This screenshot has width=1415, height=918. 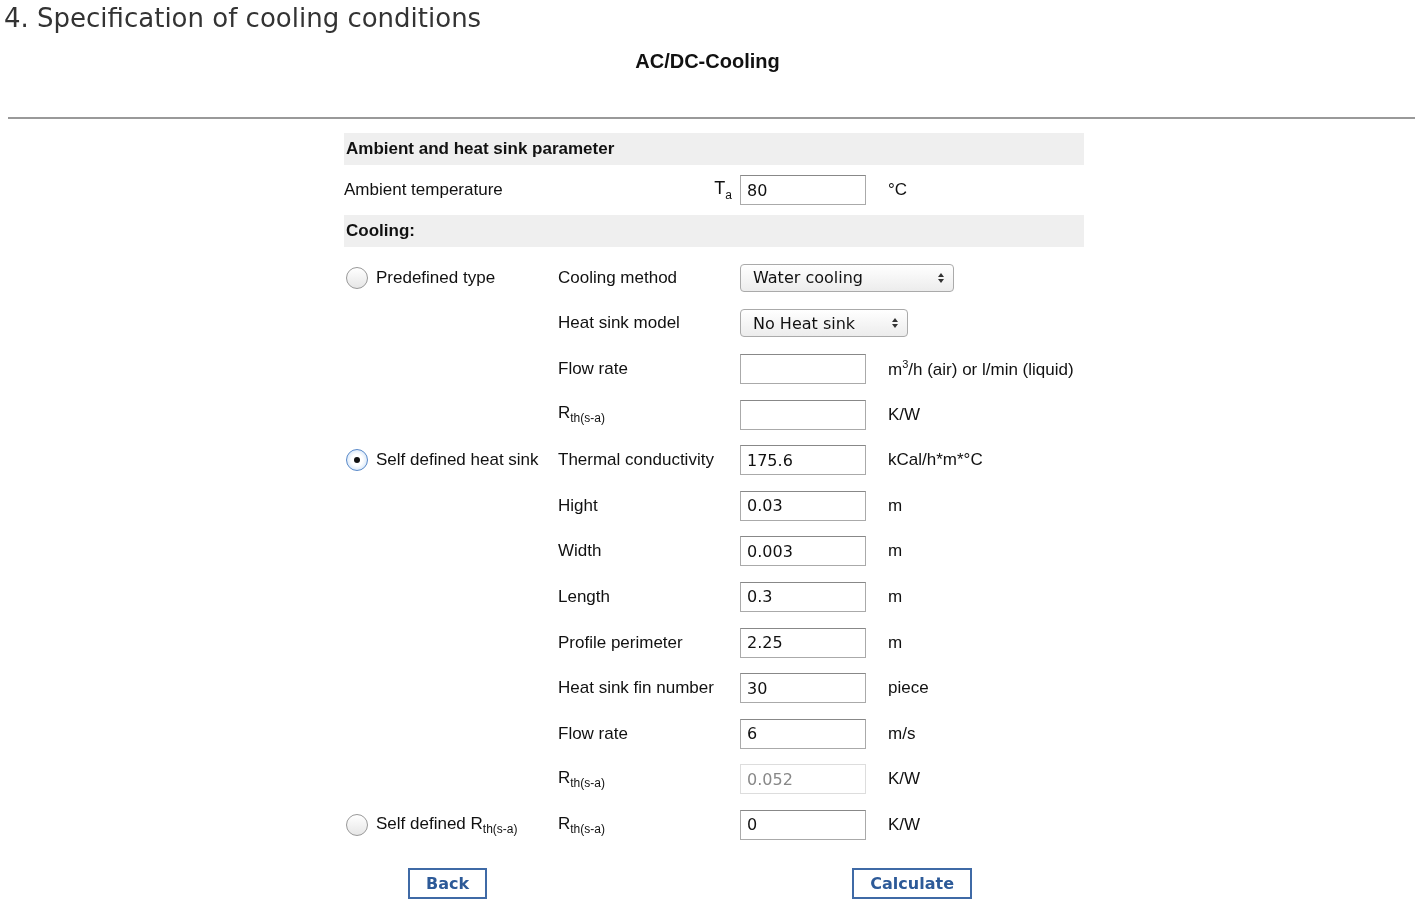 I want to click on unit-label: m/s, so click(x=902, y=733).